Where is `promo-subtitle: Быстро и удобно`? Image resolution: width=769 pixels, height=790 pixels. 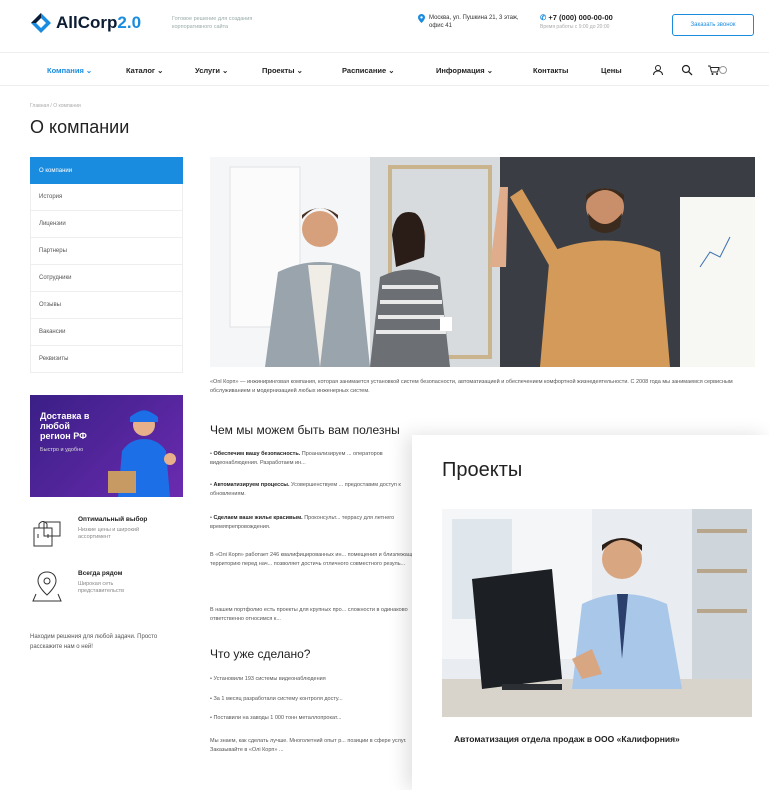 promo-subtitle: Быстро и удобно is located at coordinates (62, 450).